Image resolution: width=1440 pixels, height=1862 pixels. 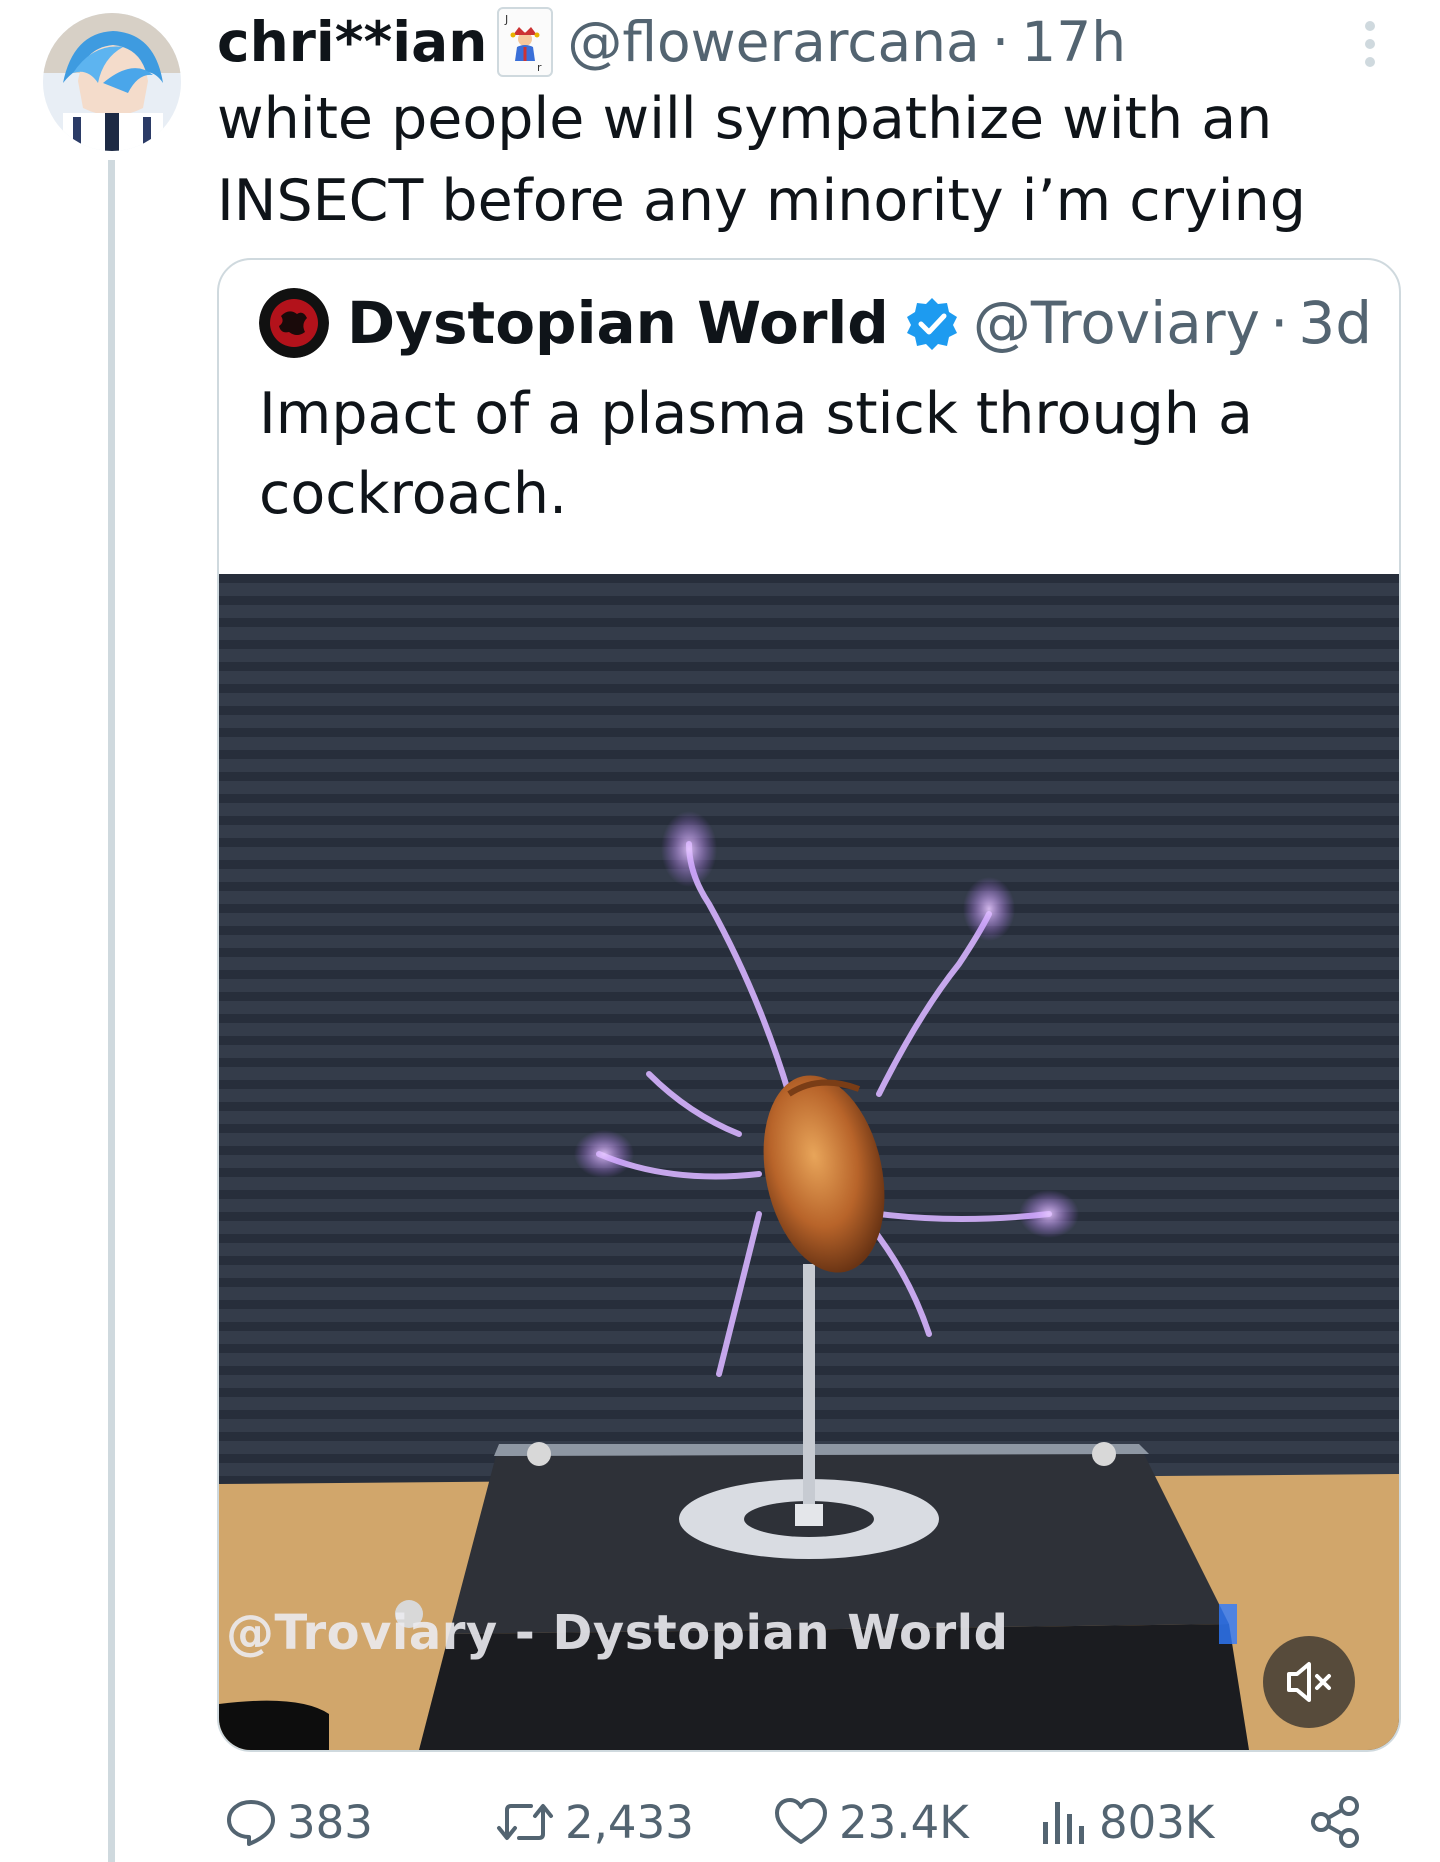 I want to click on user-avatar, so click(x=112, y=82).